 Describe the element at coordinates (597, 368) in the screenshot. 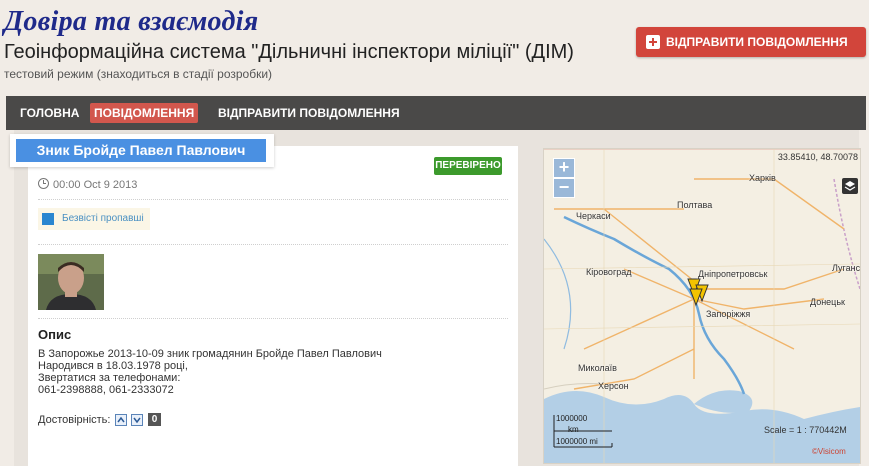

I see `city-label: Миколаїв` at that location.